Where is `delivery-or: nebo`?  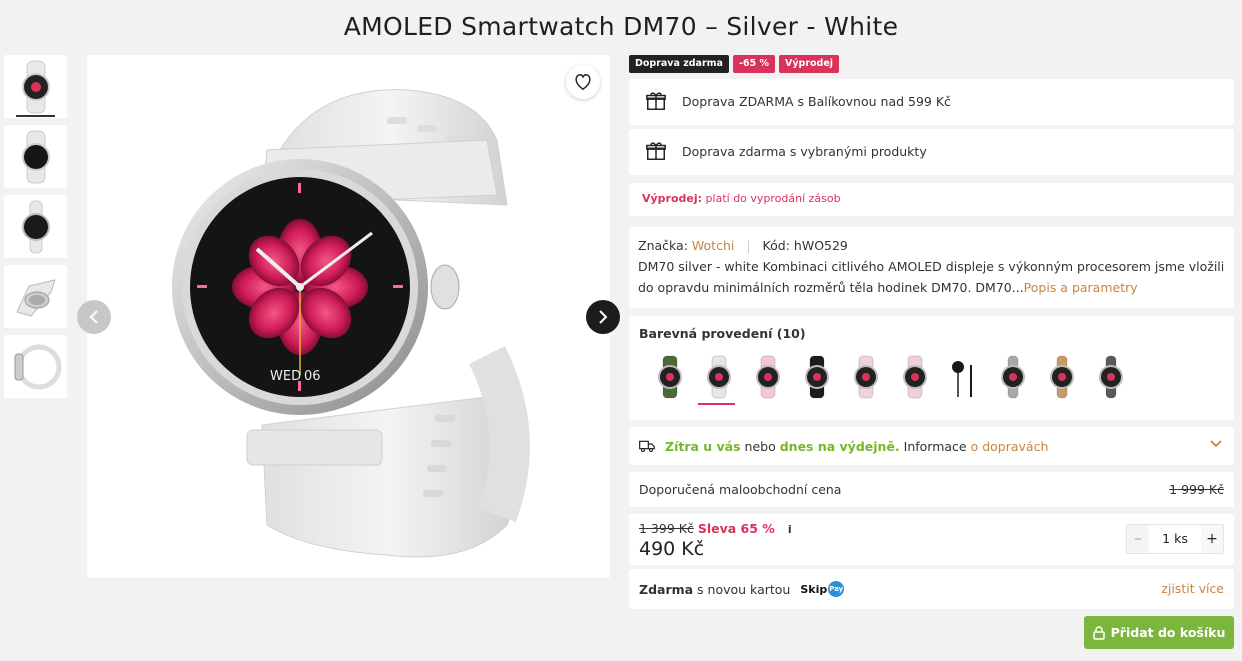
delivery-or: nebo is located at coordinates (760, 446).